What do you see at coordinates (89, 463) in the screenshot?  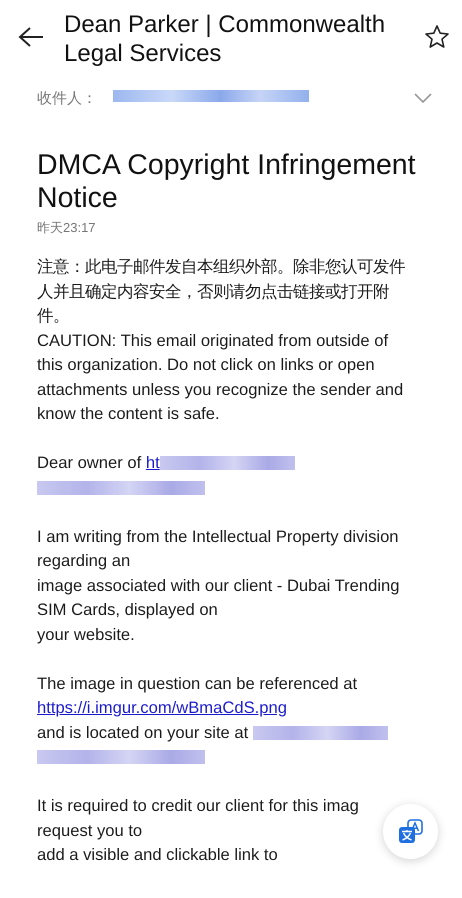 I see `body-text: Dear owner of` at bounding box center [89, 463].